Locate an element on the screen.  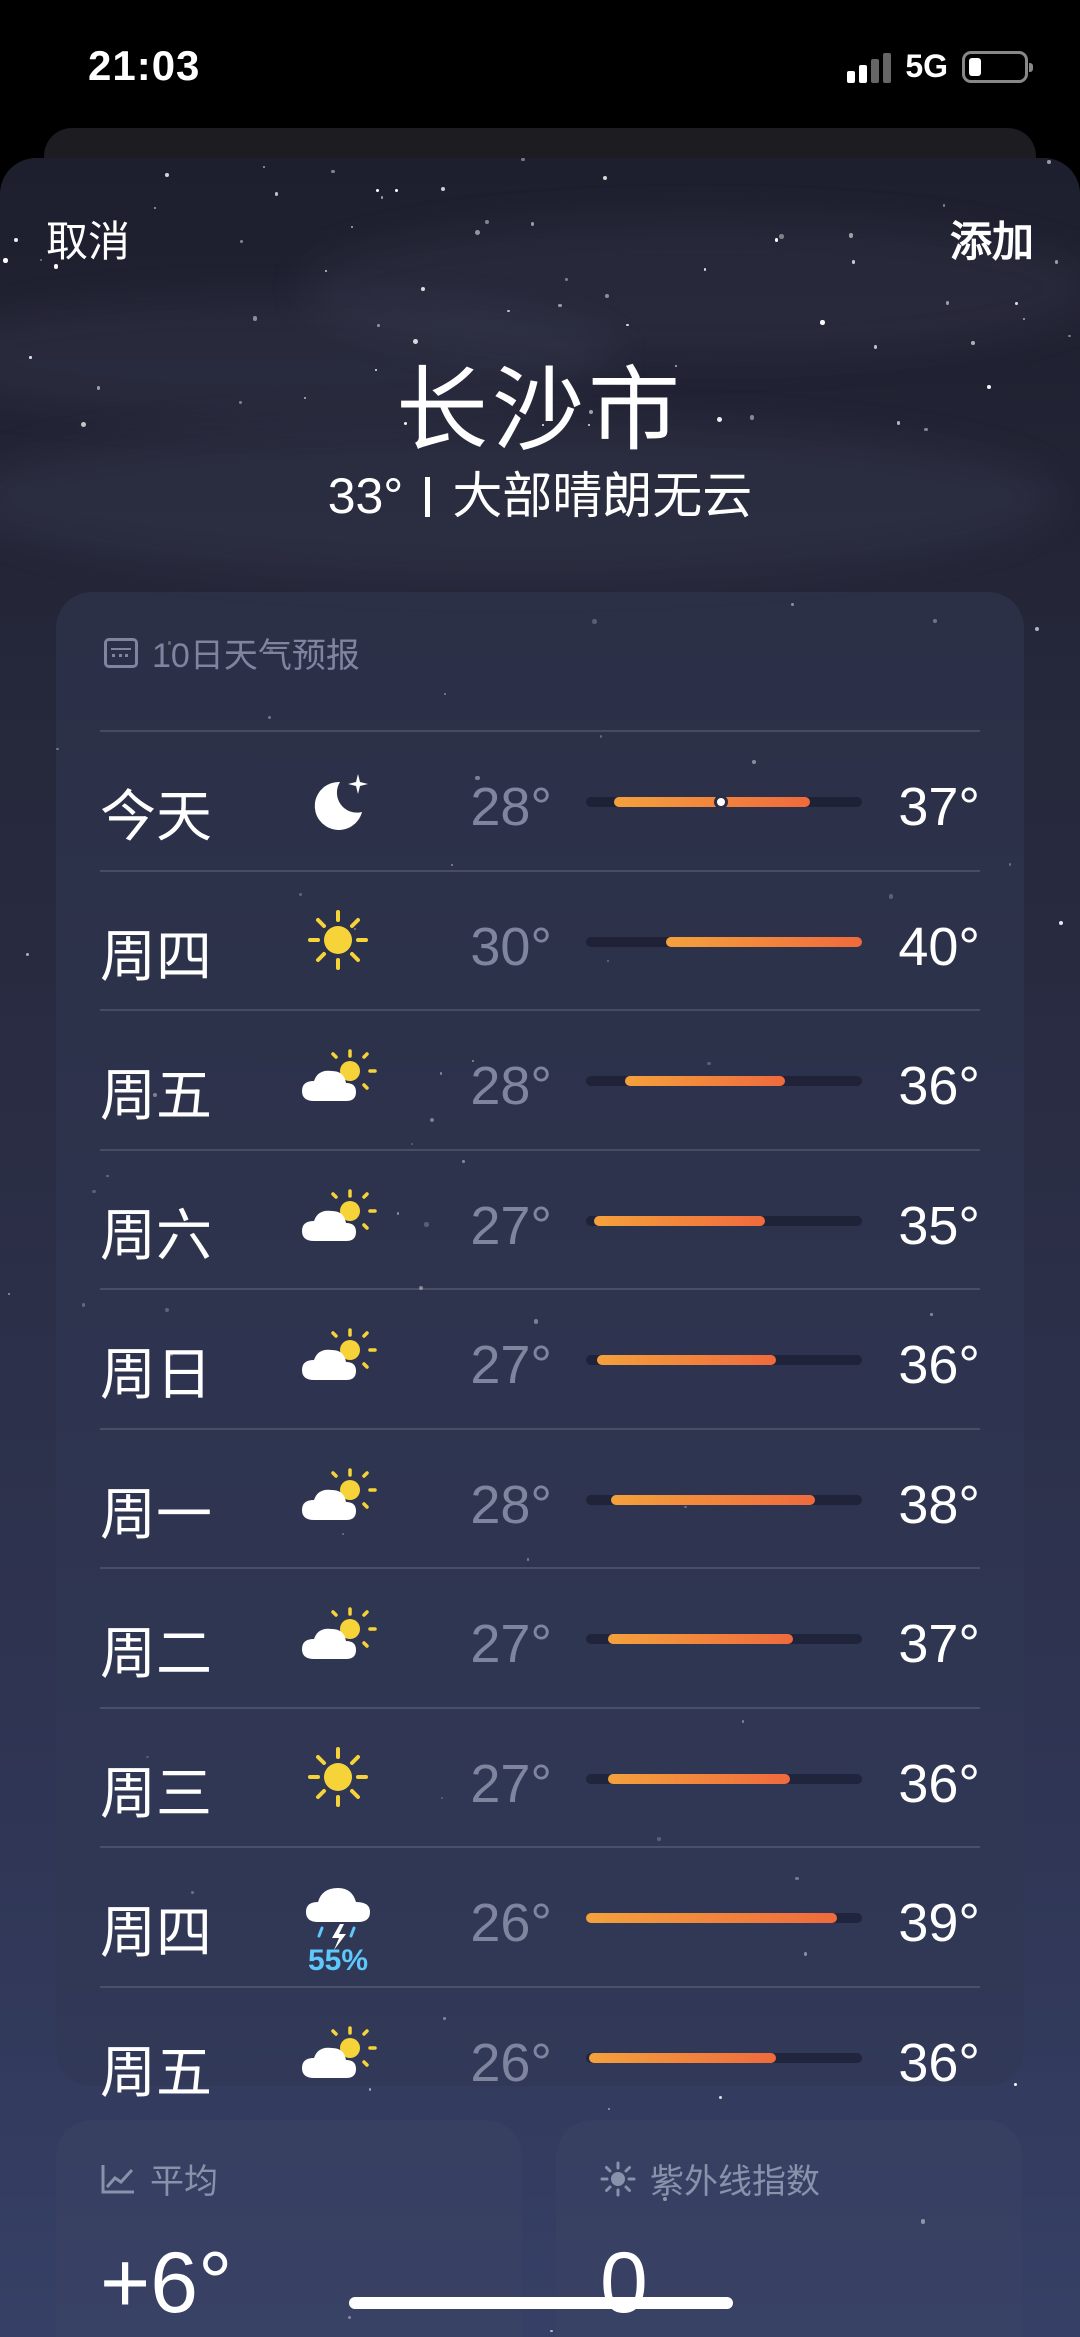
average-title: 平均 is located at coordinates (184, 2182).